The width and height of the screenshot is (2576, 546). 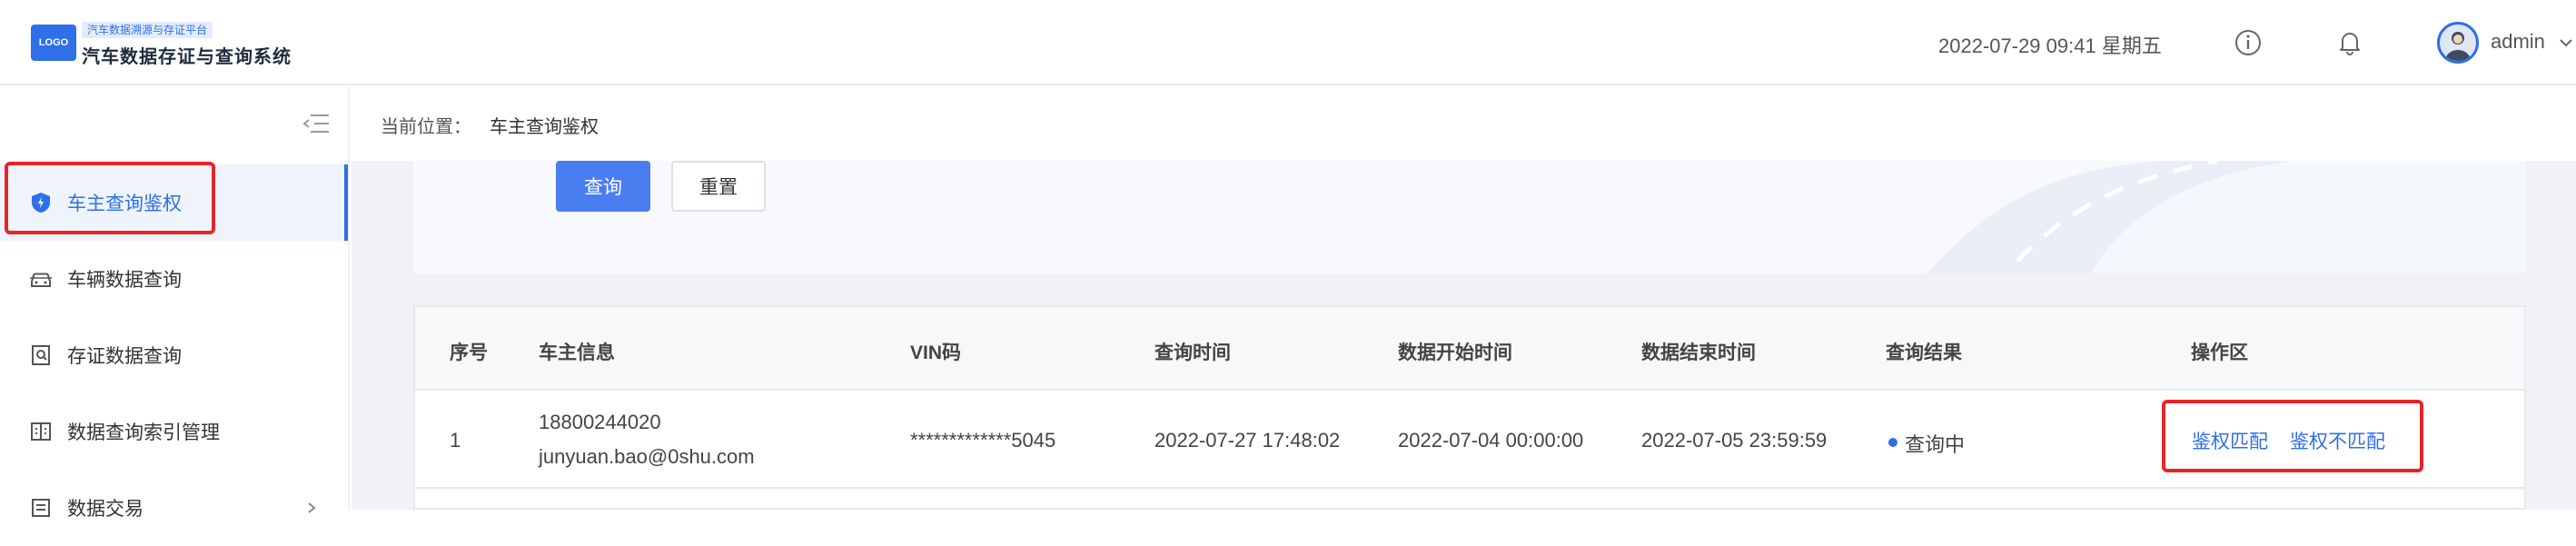 What do you see at coordinates (1924, 353) in the screenshot?
I see `col-result: 查询结果` at bounding box center [1924, 353].